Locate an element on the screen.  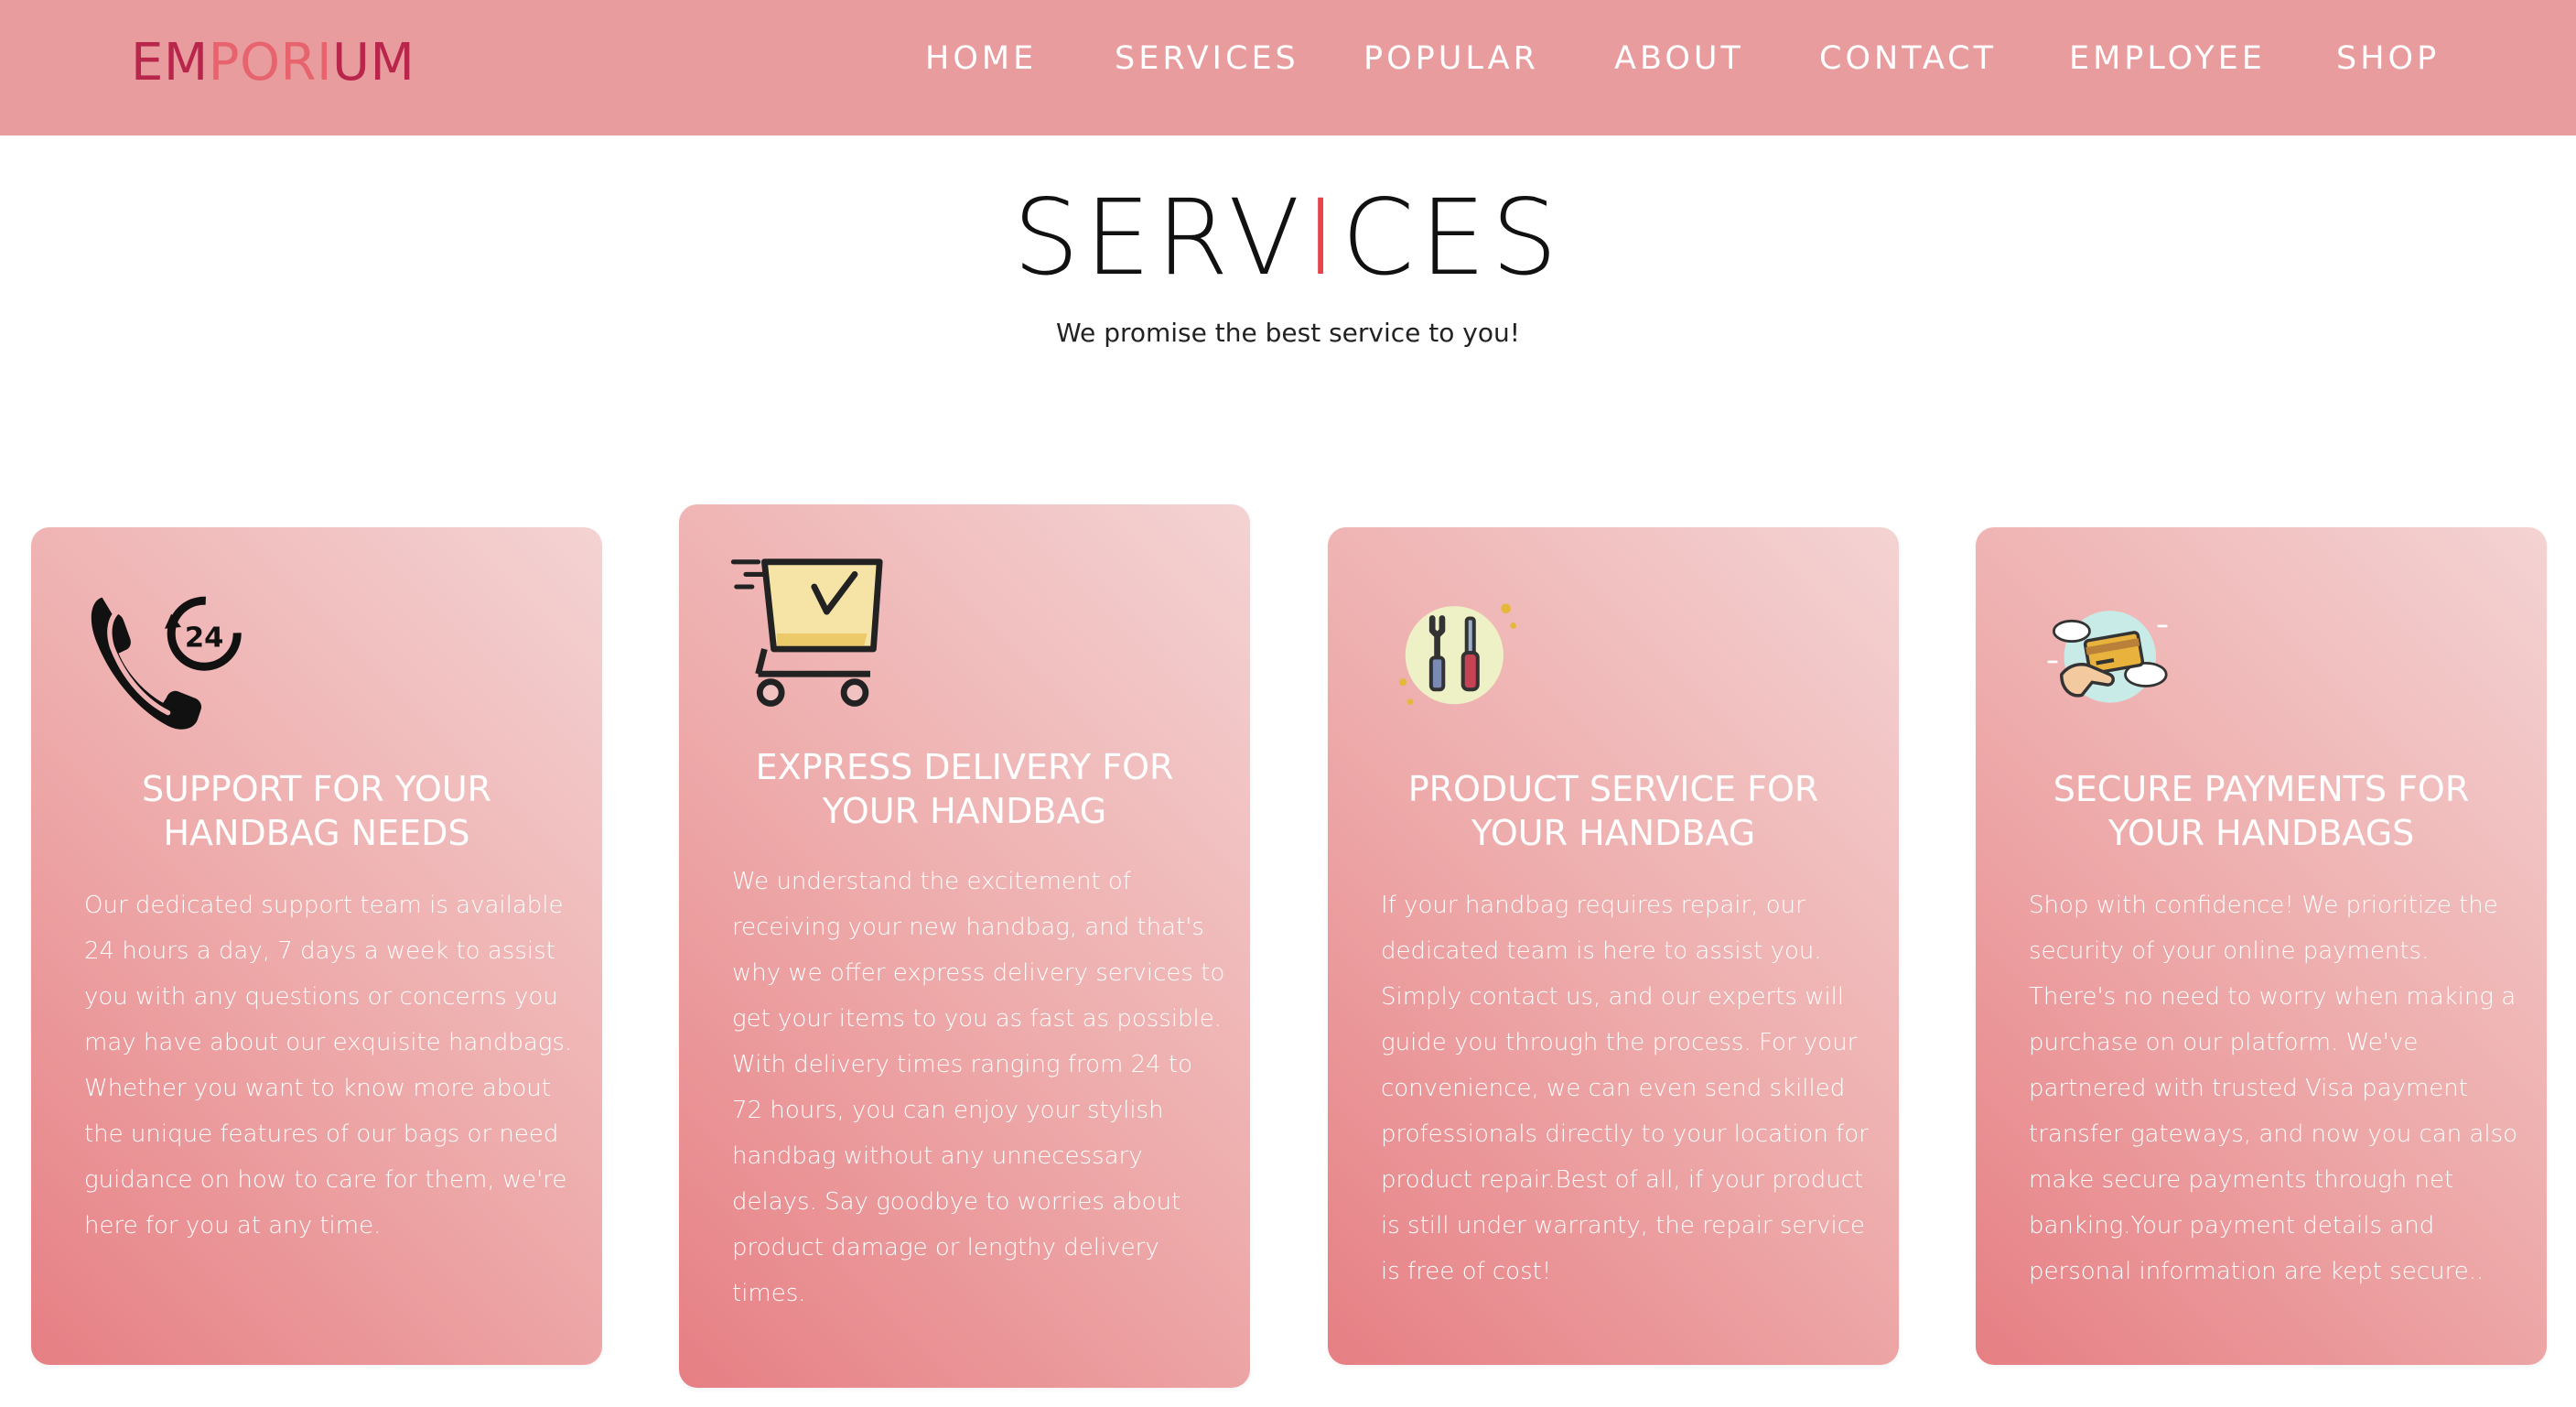
service-card-title: PRODUCT SERVICE FOR YOUR HANDBAG is located at coordinates (1613, 811).